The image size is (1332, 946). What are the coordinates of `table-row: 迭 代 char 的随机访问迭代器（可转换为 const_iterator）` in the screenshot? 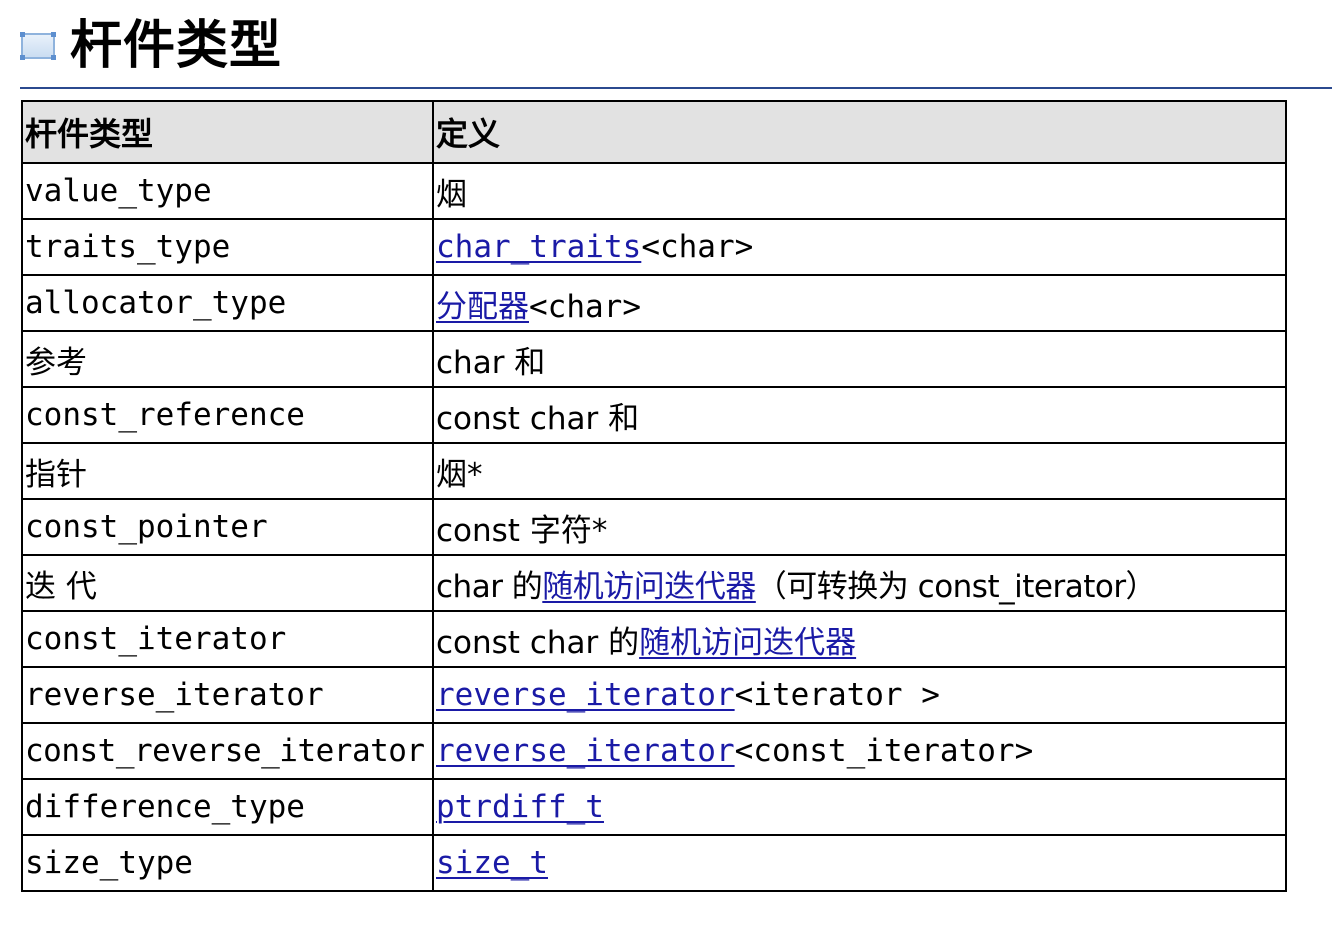 It's located at (654, 583).